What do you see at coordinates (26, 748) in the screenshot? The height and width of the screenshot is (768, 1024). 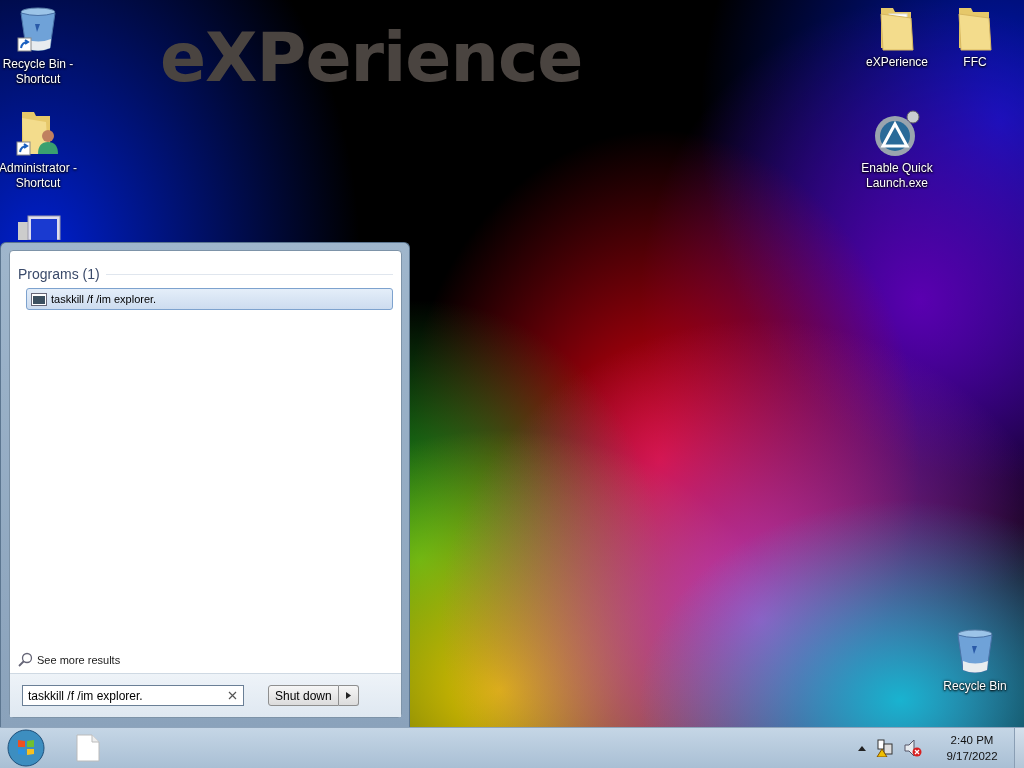 I see `start-orb-icon` at bounding box center [26, 748].